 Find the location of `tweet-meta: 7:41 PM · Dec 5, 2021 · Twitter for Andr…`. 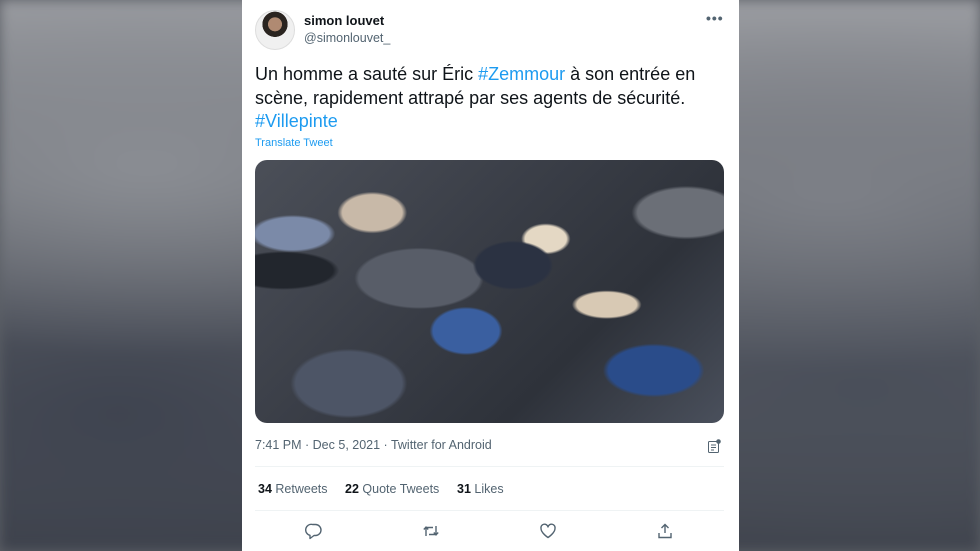

tweet-meta: 7:41 PM · Dec 5, 2021 · Twitter for Andr… is located at coordinates (373, 445).